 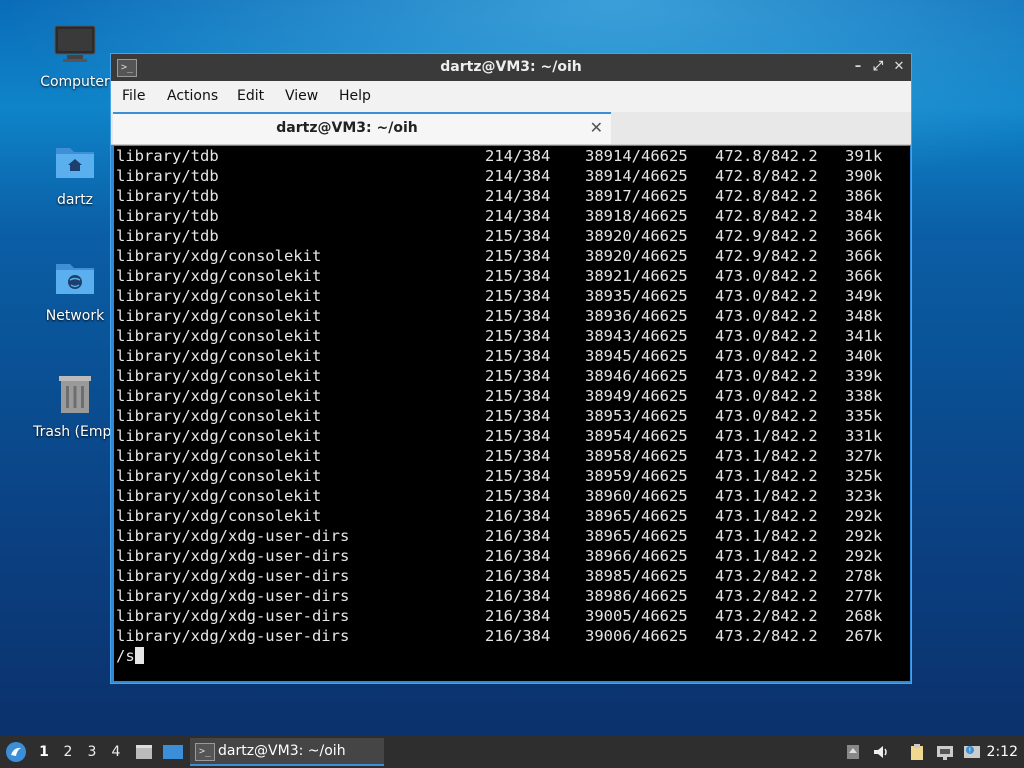 I want to click on close-button: ✕, so click(x=899, y=67).